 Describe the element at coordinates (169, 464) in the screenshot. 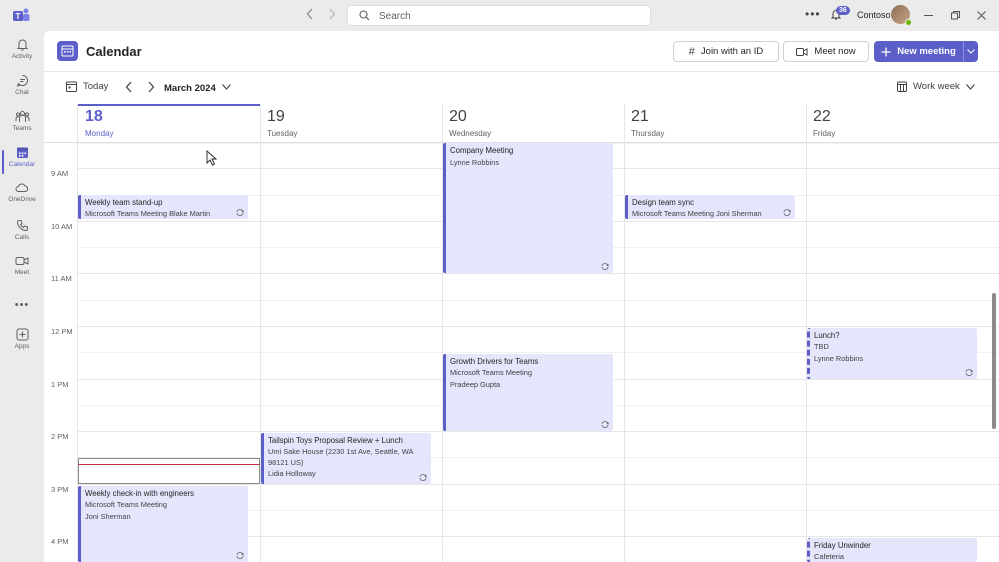

I see `current-time-line` at that location.